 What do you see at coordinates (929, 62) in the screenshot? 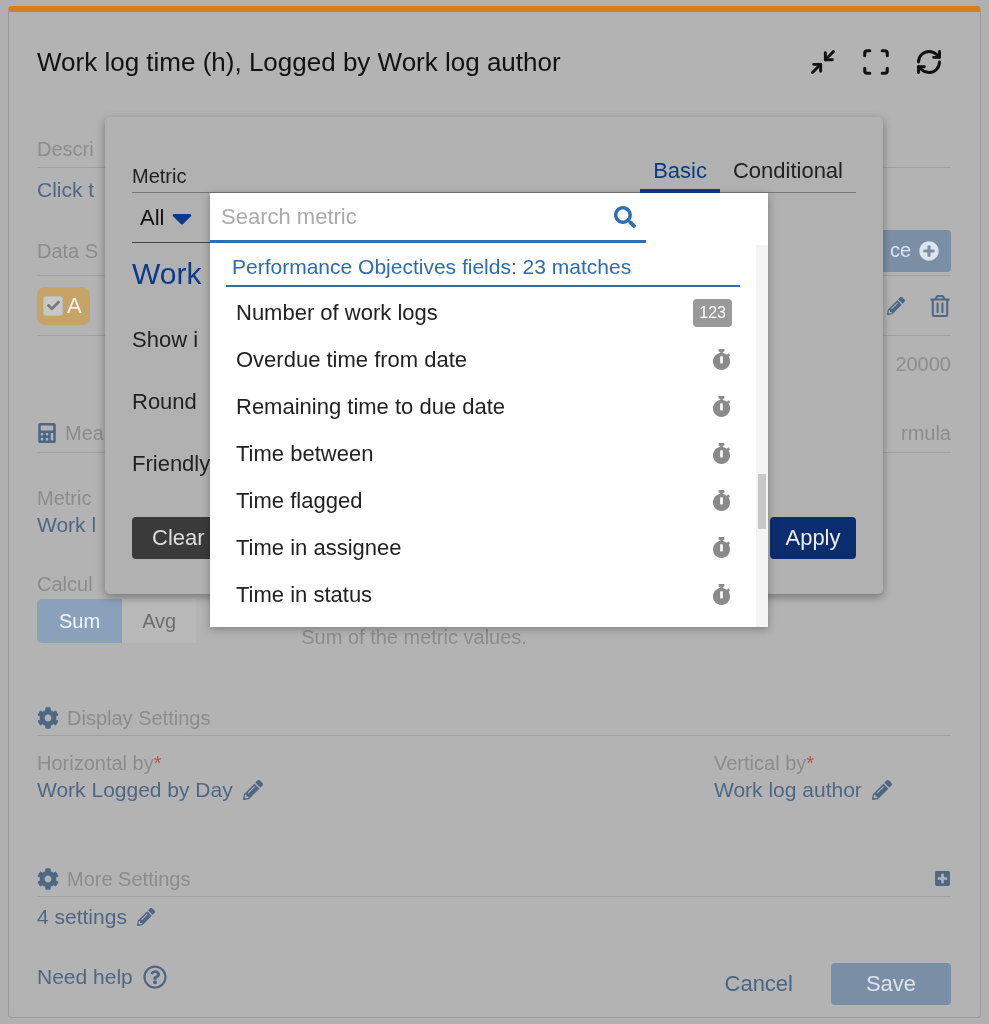
I see `refresh-icon` at bounding box center [929, 62].